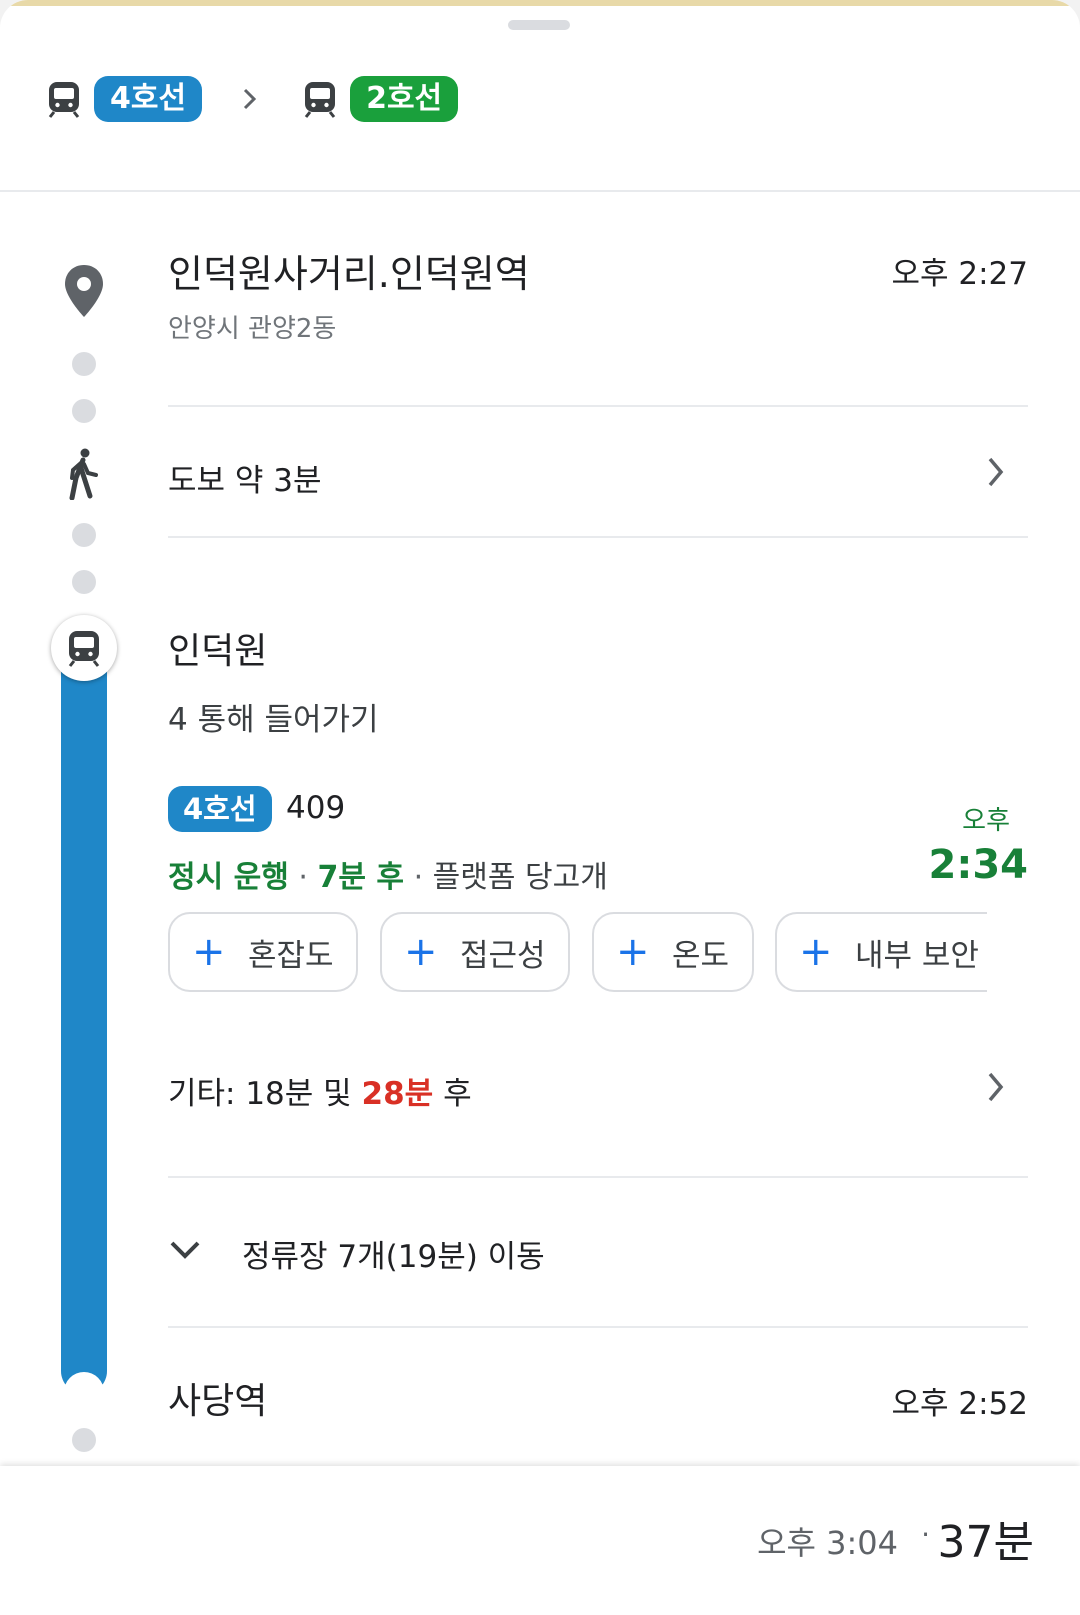 The height and width of the screenshot is (1615, 1080). I want to click on transit-line-bar, so click(84, 1024).